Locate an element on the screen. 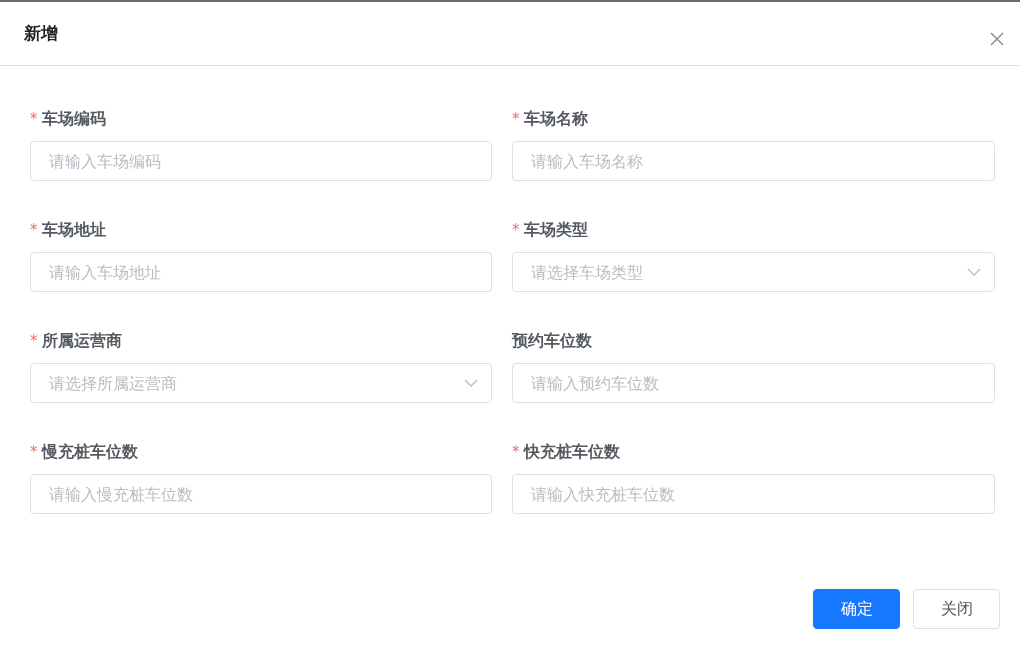  input-field: 请输入预约车位数 is located at coordinates (753, 383).